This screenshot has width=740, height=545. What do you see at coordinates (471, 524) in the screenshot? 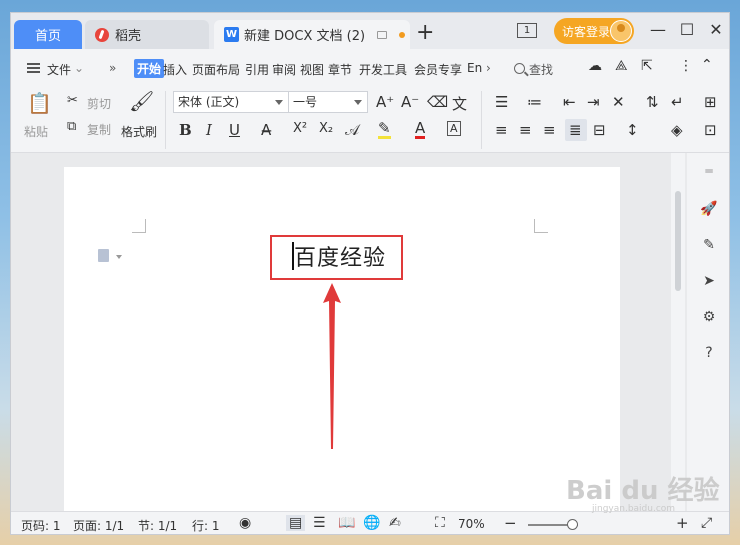
I see `zoom-level: 70%` at bounding box center [471, 524].